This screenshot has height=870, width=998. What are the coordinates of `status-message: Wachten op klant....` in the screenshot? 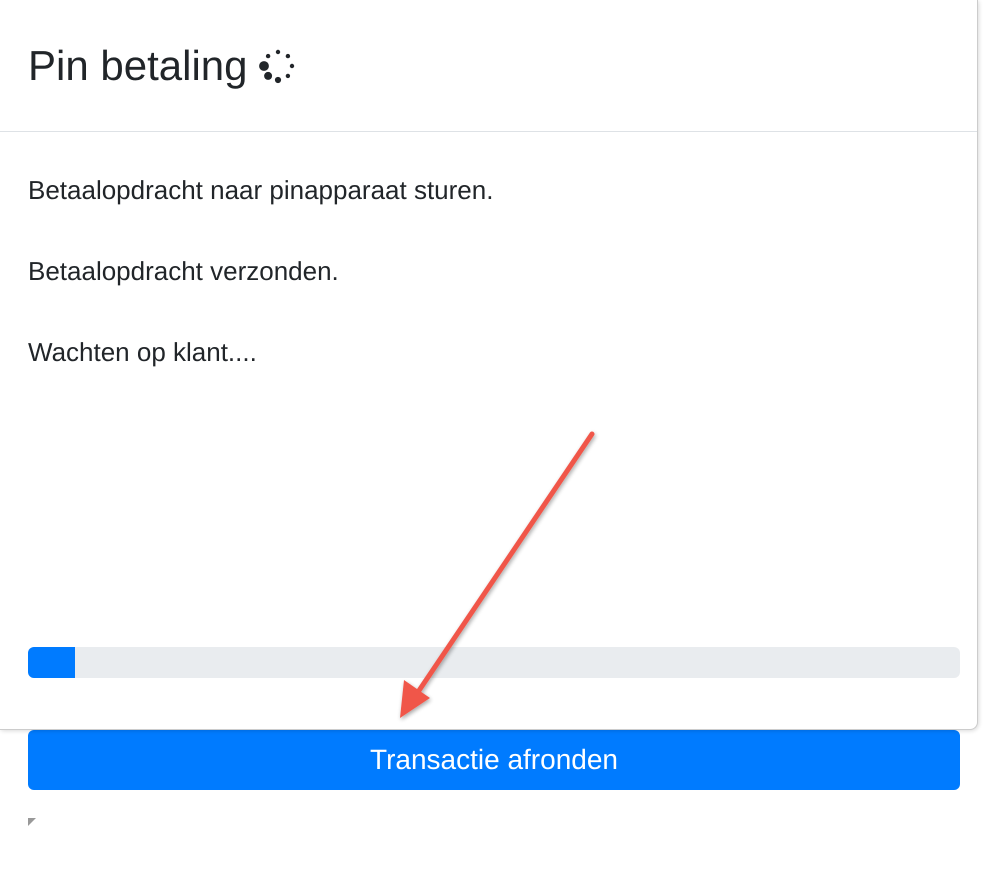 It's located at (143, 354).